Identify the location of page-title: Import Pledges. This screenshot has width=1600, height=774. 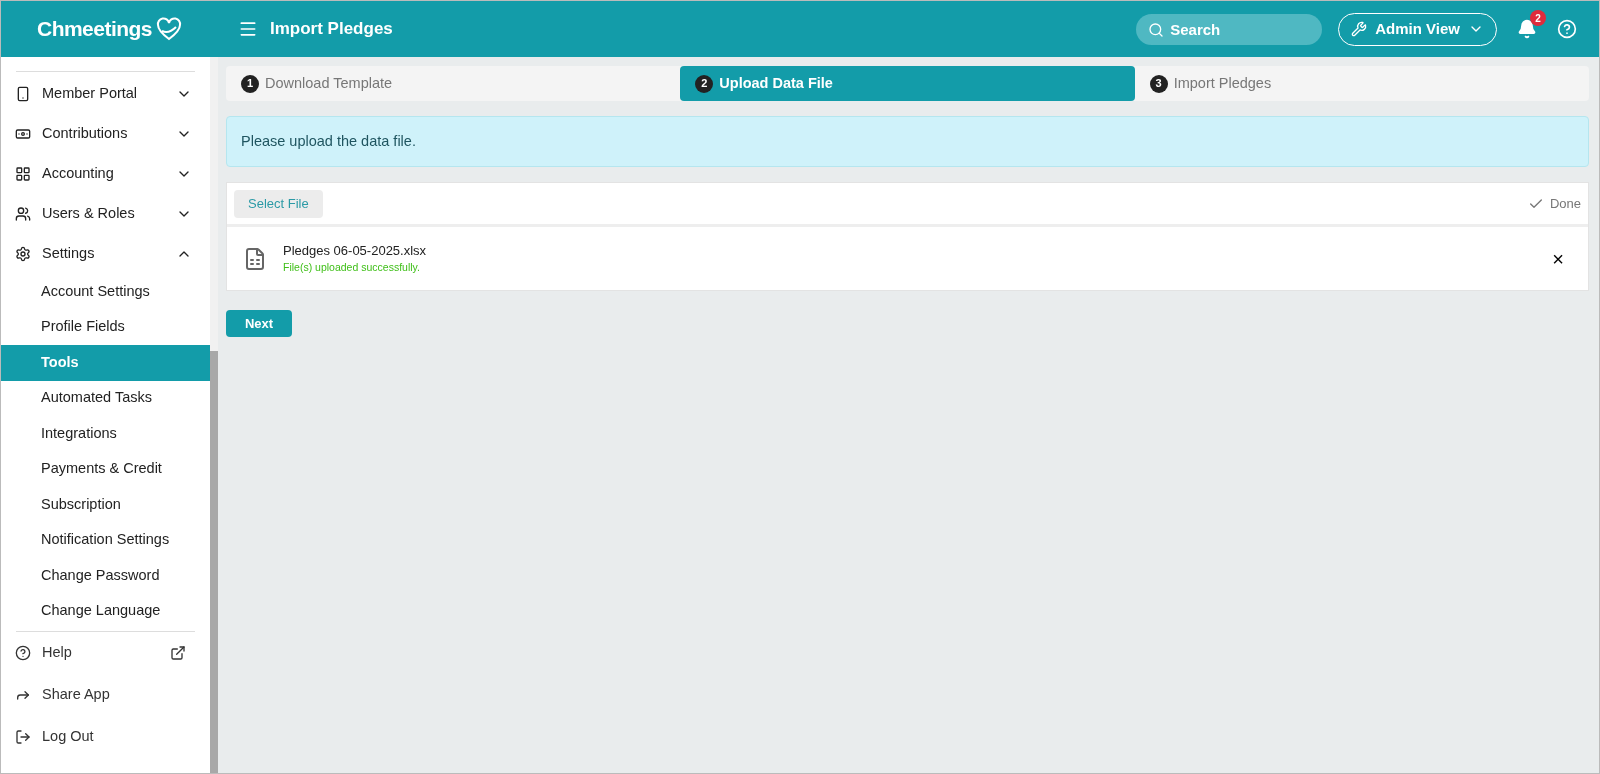
(331, 29).